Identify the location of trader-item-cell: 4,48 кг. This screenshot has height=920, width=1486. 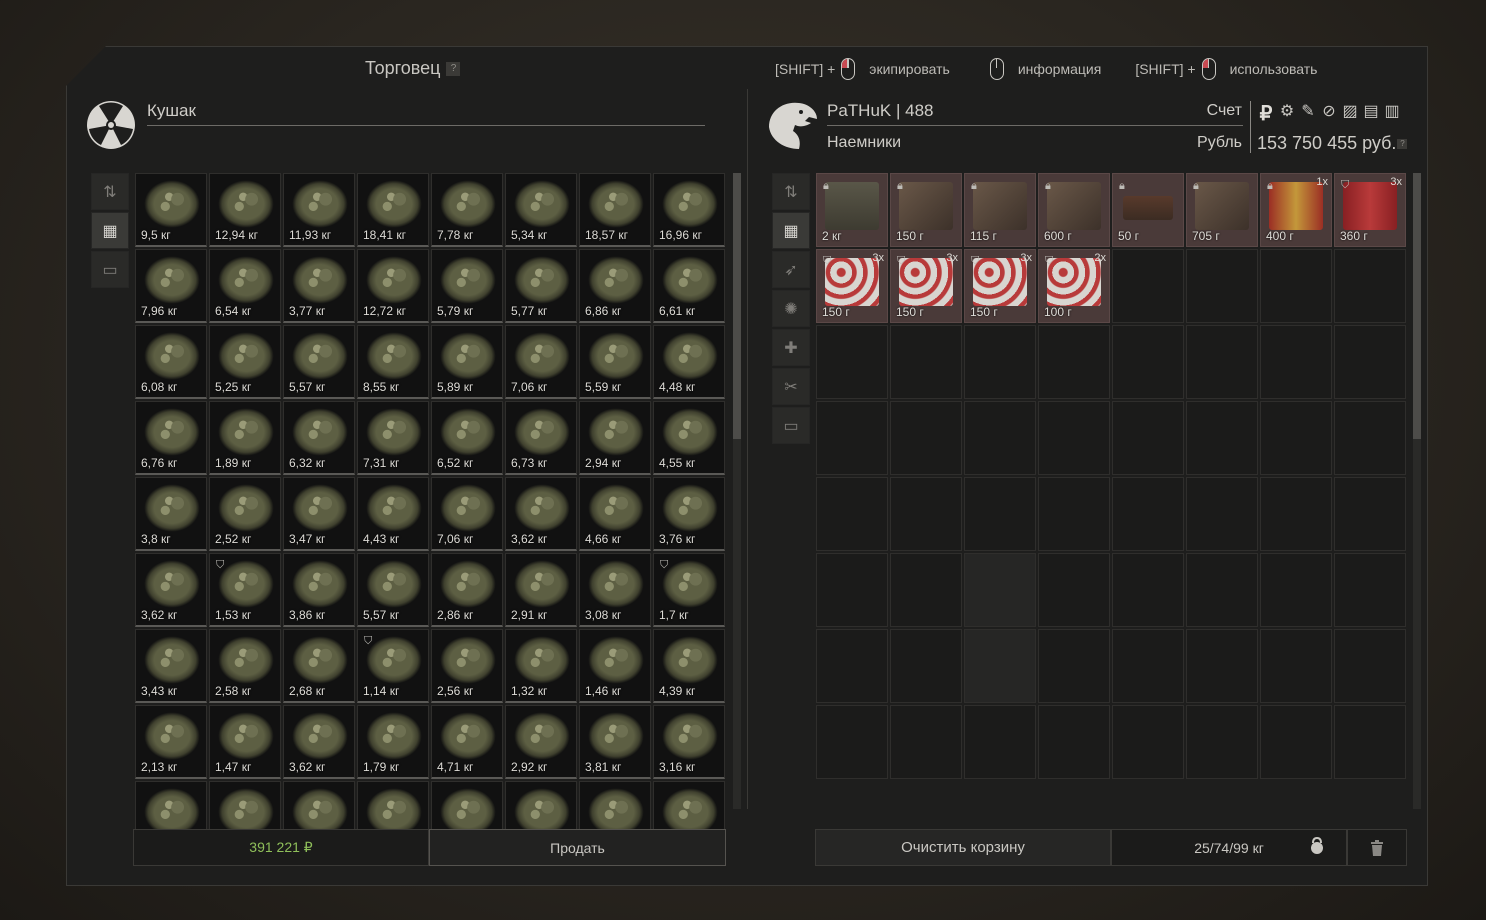
(689, 362).